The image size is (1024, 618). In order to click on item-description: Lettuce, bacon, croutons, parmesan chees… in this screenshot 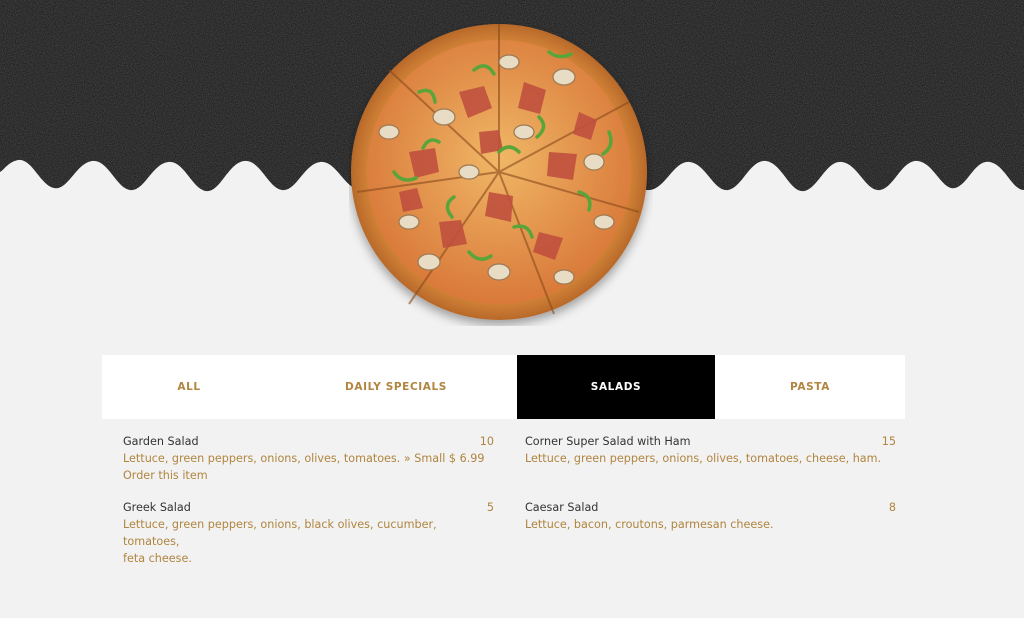, I will do `click(649, 524)`.